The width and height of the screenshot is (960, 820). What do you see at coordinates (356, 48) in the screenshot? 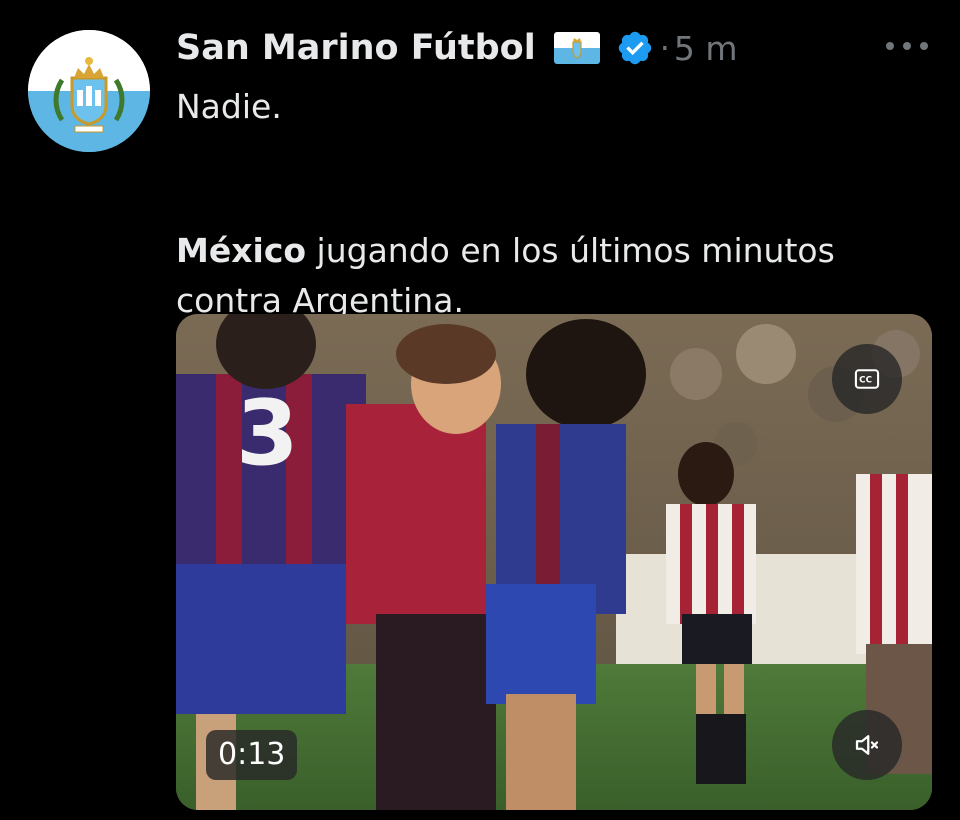
I see `display-name: San Marino Fútbol` at bounding box center [356, 48].